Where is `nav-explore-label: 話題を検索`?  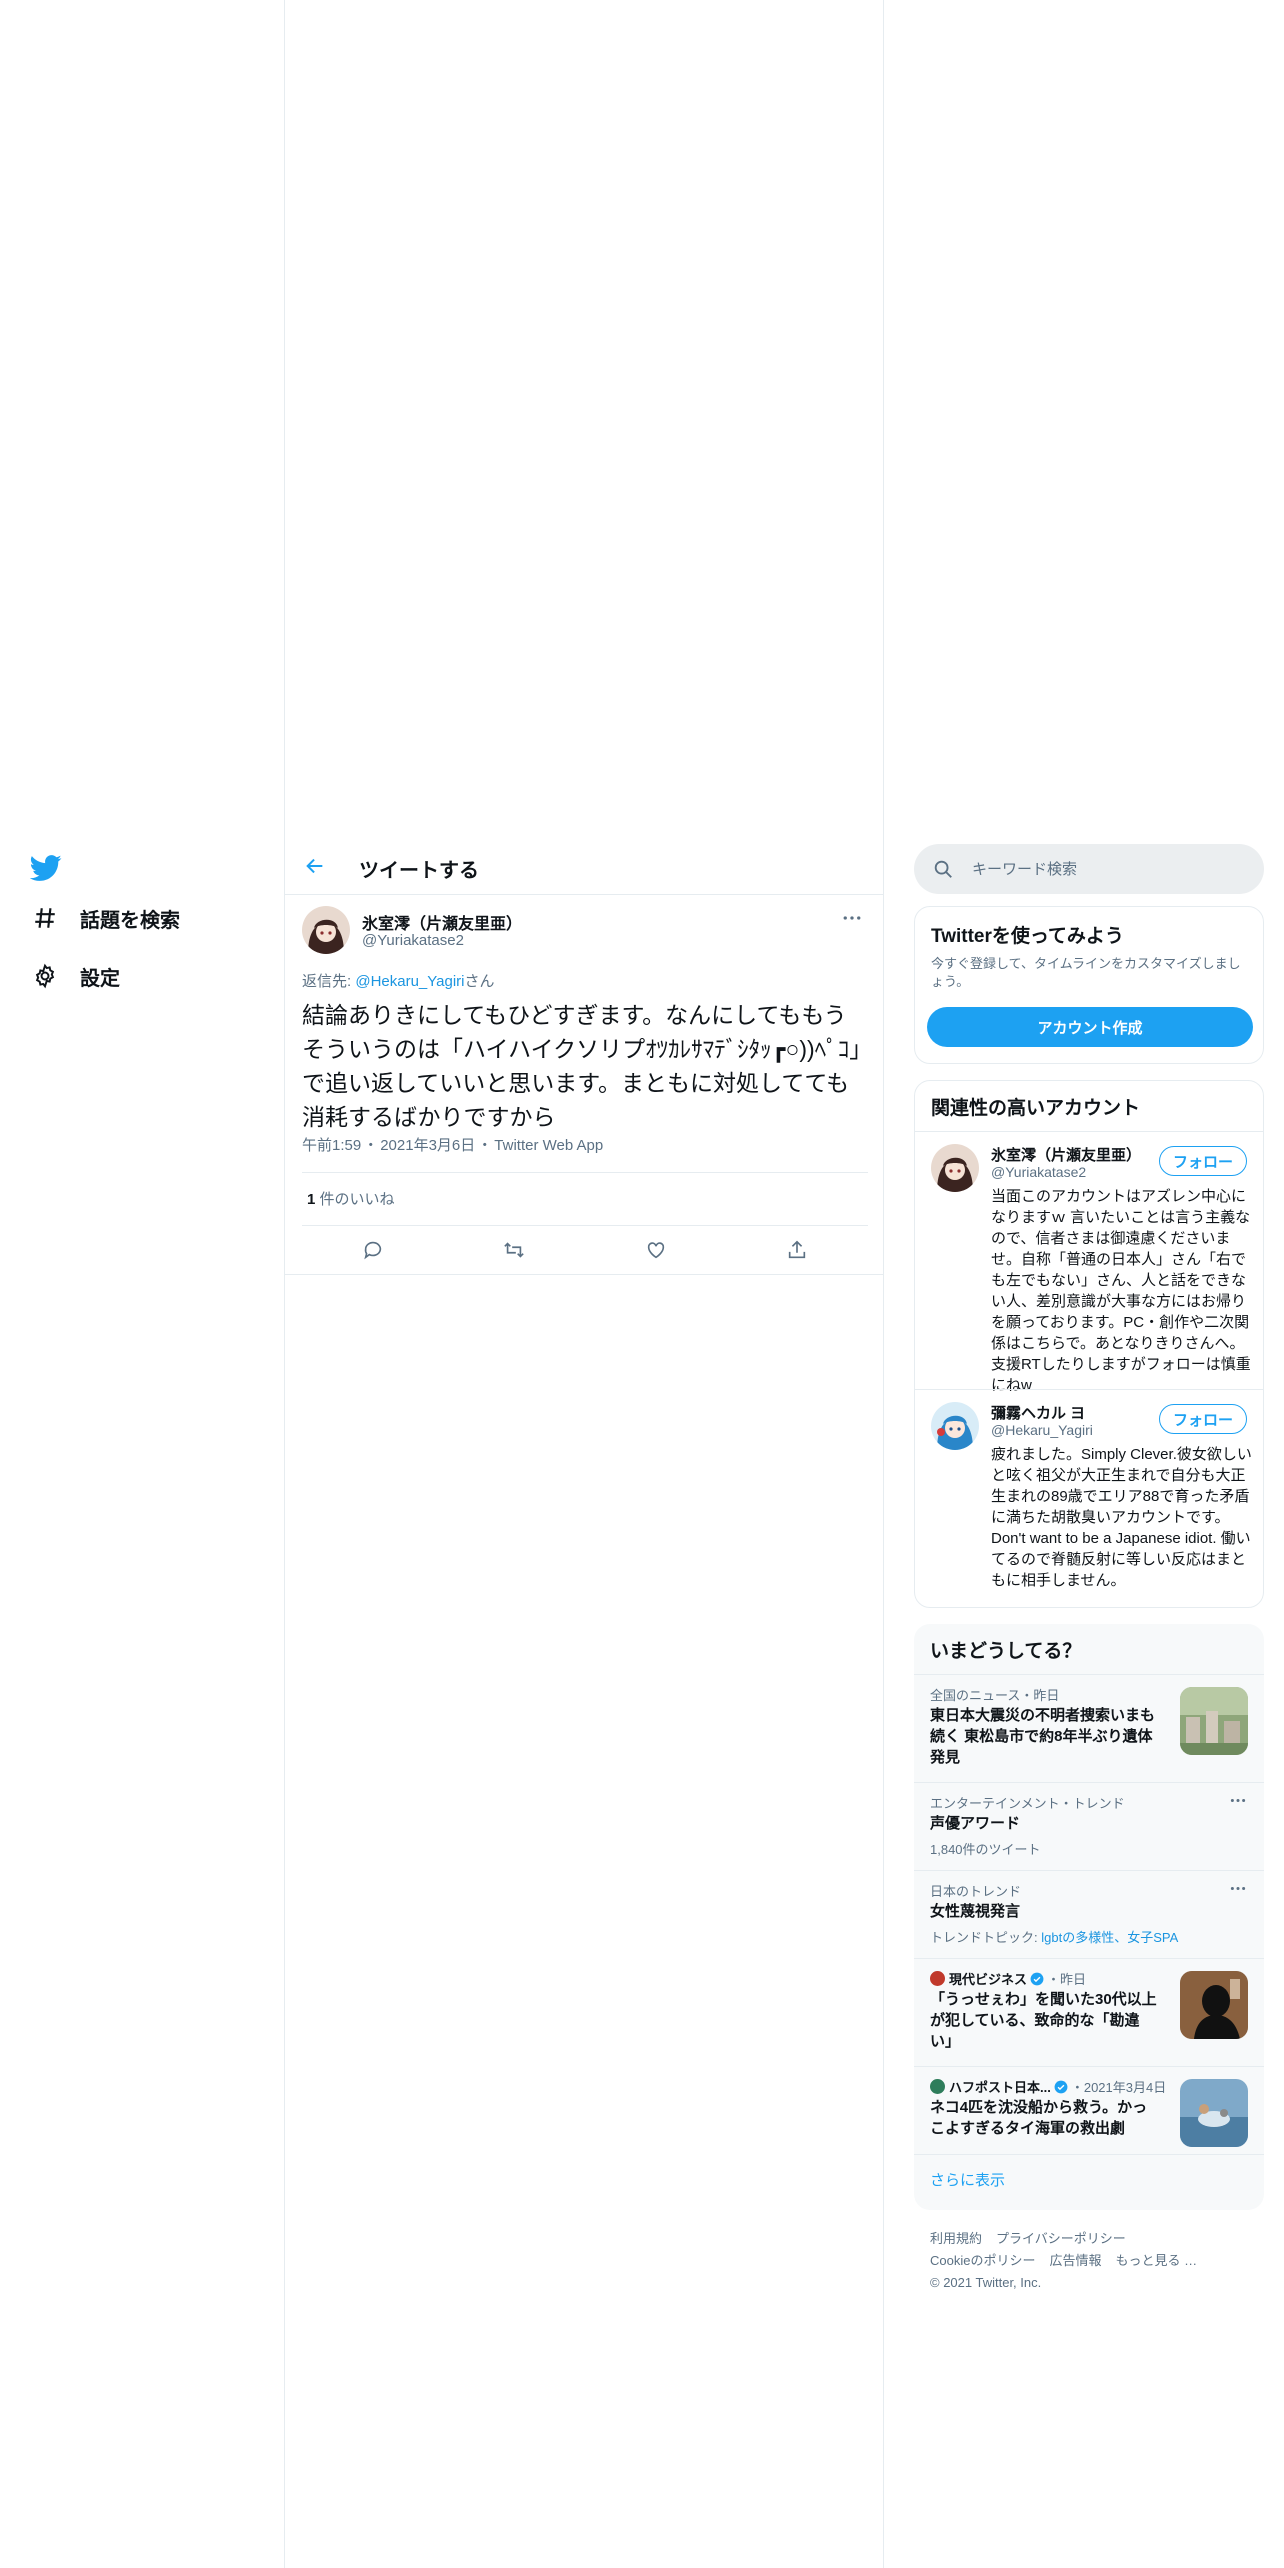 nav-explore-label: 話題を検索 is located at coordinates (130, 920).